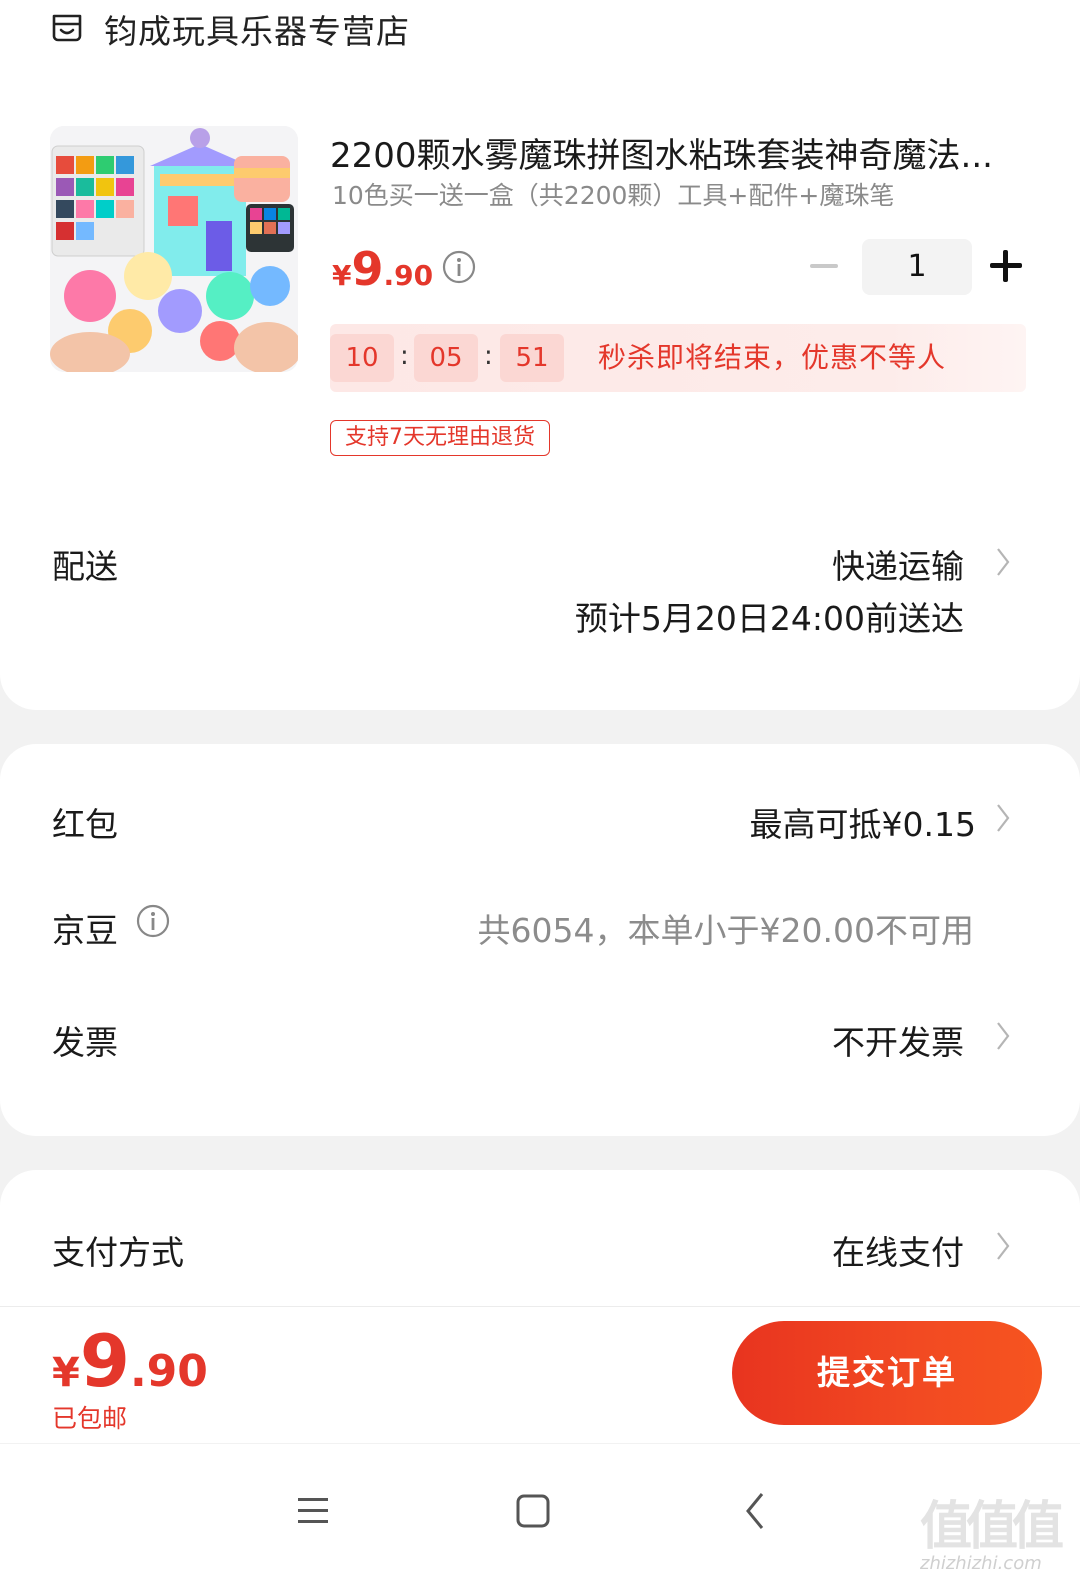 The image size is (1080, 1589). I want to click on total-symbol: ¥, so click(66, 1373).